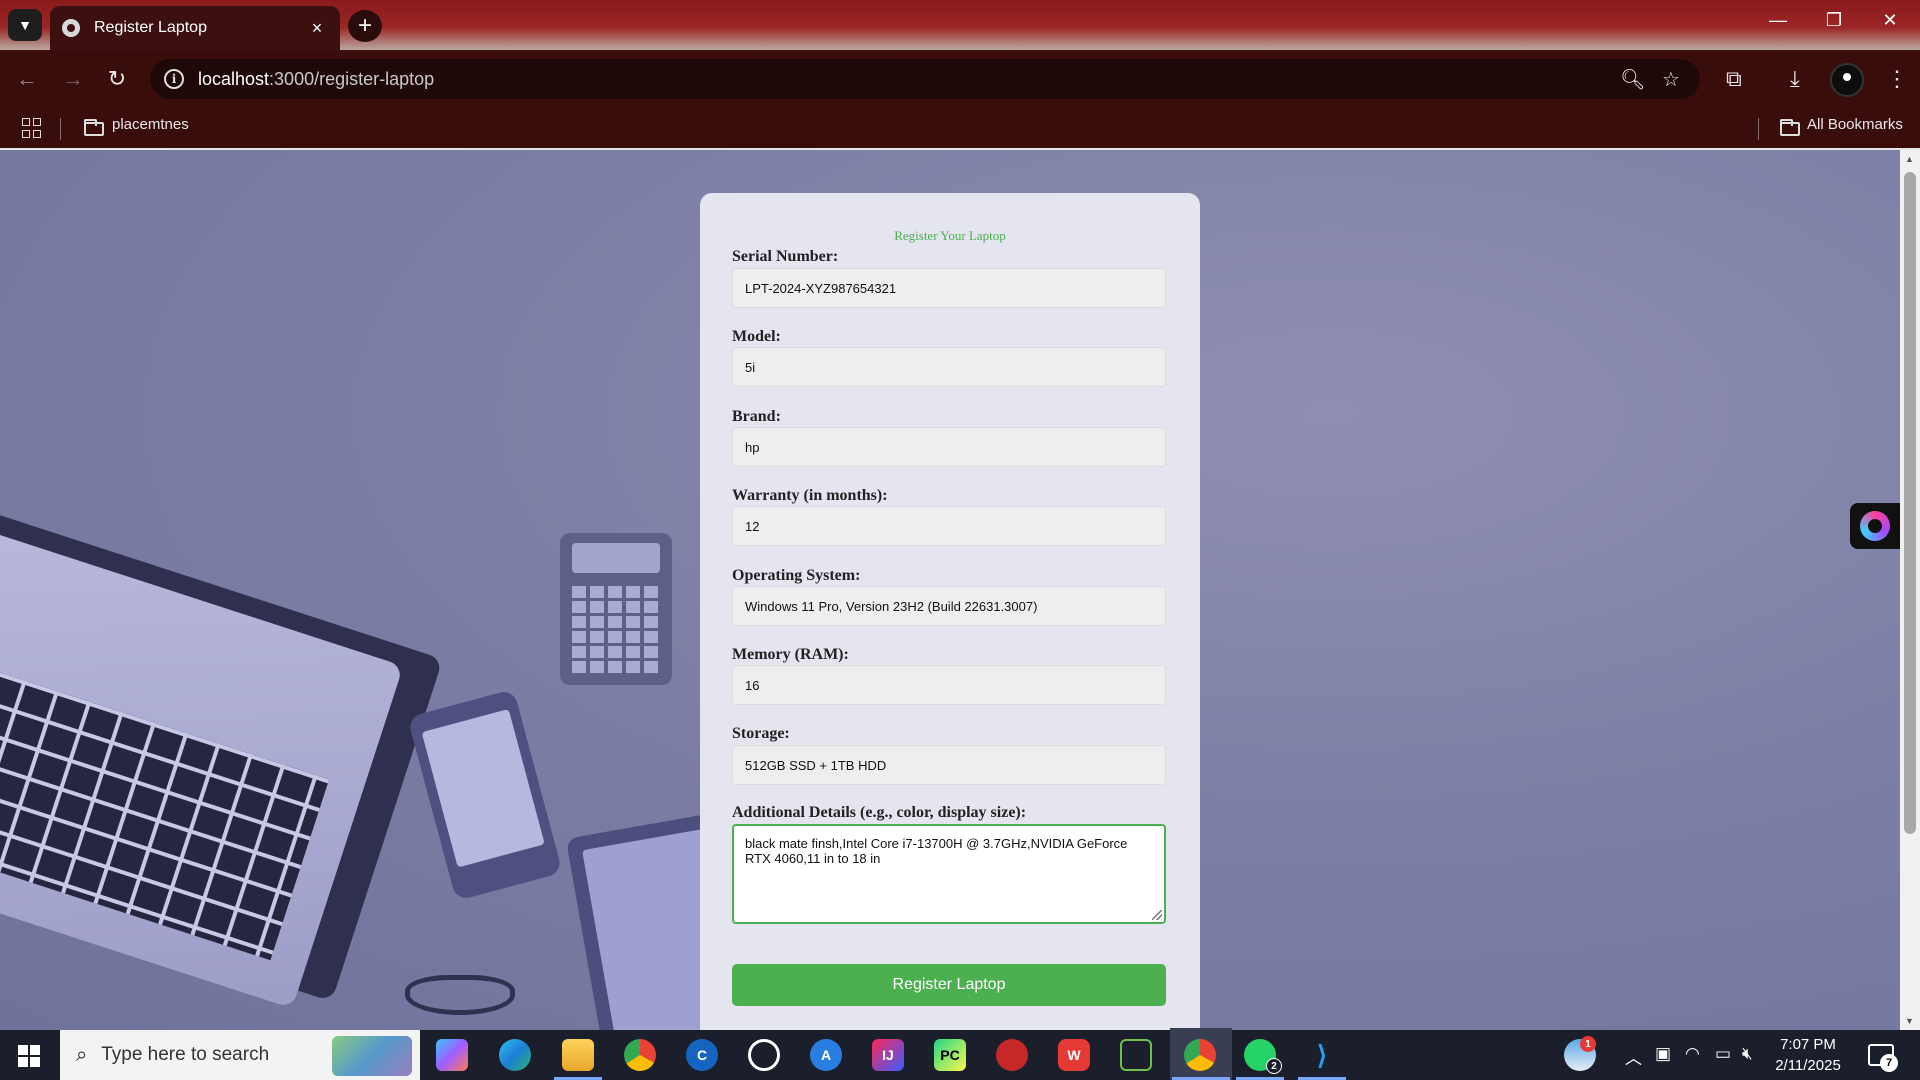  Describe the element at coordinates (32, 128) in the screenshot. I see `apps-grid-icon` at that location.